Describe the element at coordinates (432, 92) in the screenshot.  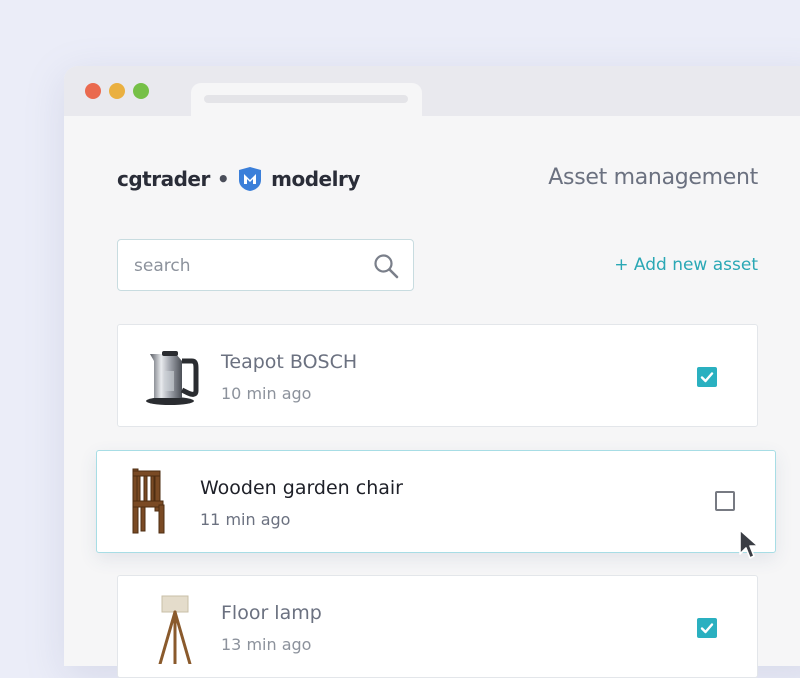
I see `window-titlebar` at that location.